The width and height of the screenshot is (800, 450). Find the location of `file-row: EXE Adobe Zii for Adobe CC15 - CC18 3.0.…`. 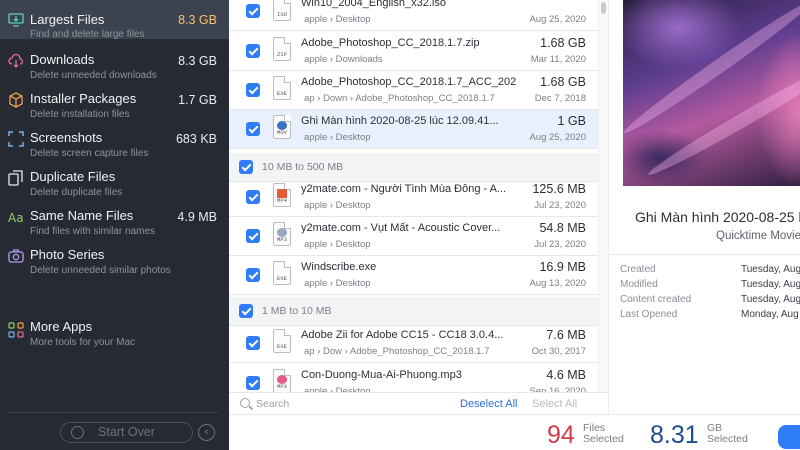

file-row: EXE Adobe Zii for Adobe CC15 - CC18 3.0.… is located at coordinates (413, 343).